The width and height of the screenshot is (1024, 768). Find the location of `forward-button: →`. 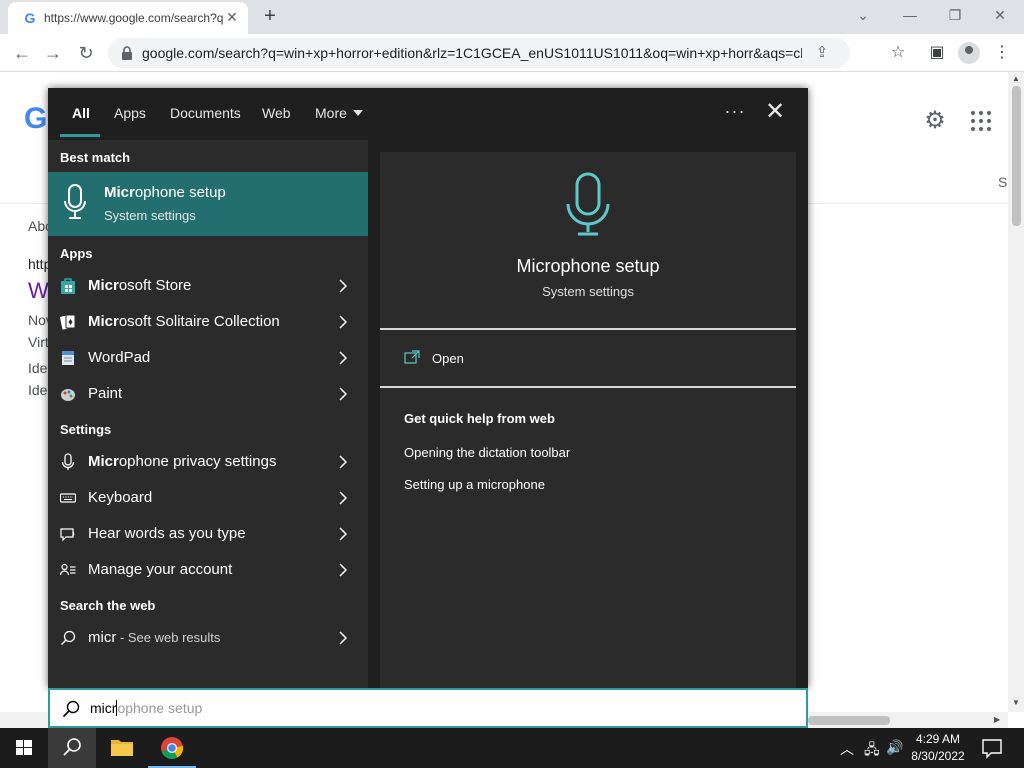

forward-button: → is located at coordinates (53, 53).